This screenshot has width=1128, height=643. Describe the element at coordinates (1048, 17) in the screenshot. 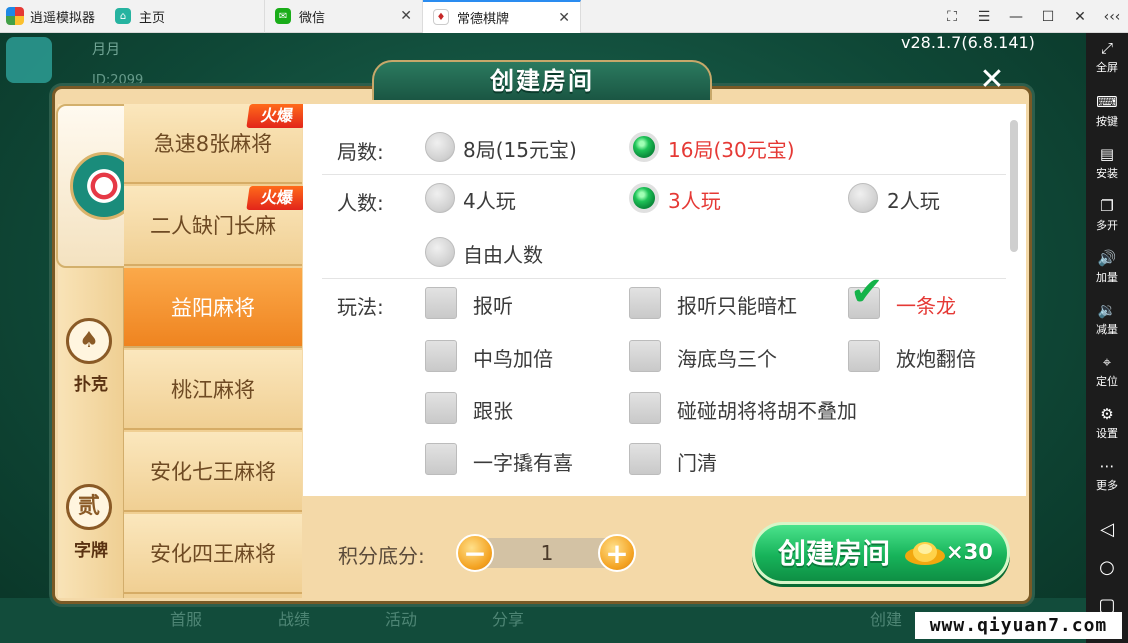

I see `maximize-icon: ☐` at that location.